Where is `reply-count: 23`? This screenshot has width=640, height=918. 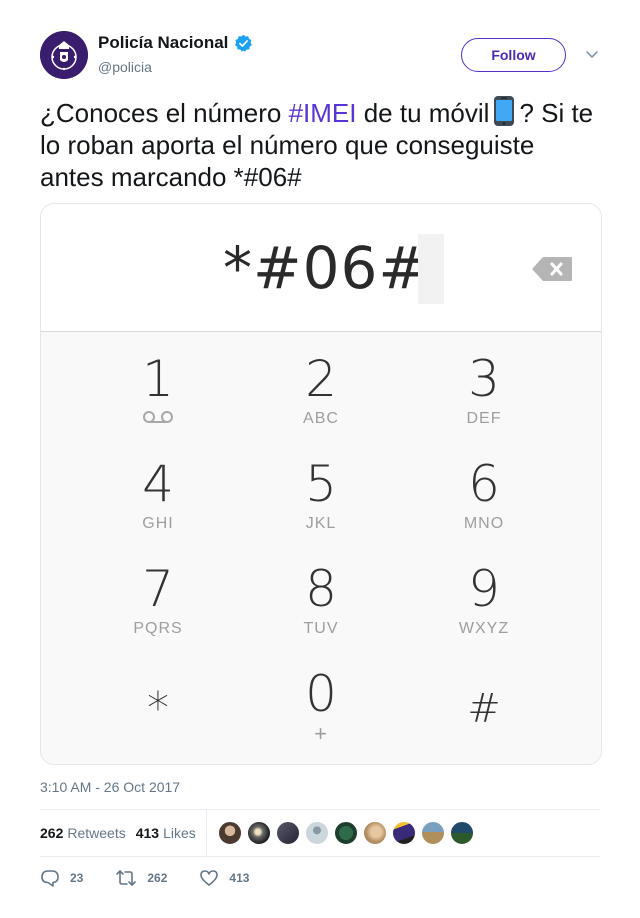 reply-count: 23 is located at coordinates (77, 878).